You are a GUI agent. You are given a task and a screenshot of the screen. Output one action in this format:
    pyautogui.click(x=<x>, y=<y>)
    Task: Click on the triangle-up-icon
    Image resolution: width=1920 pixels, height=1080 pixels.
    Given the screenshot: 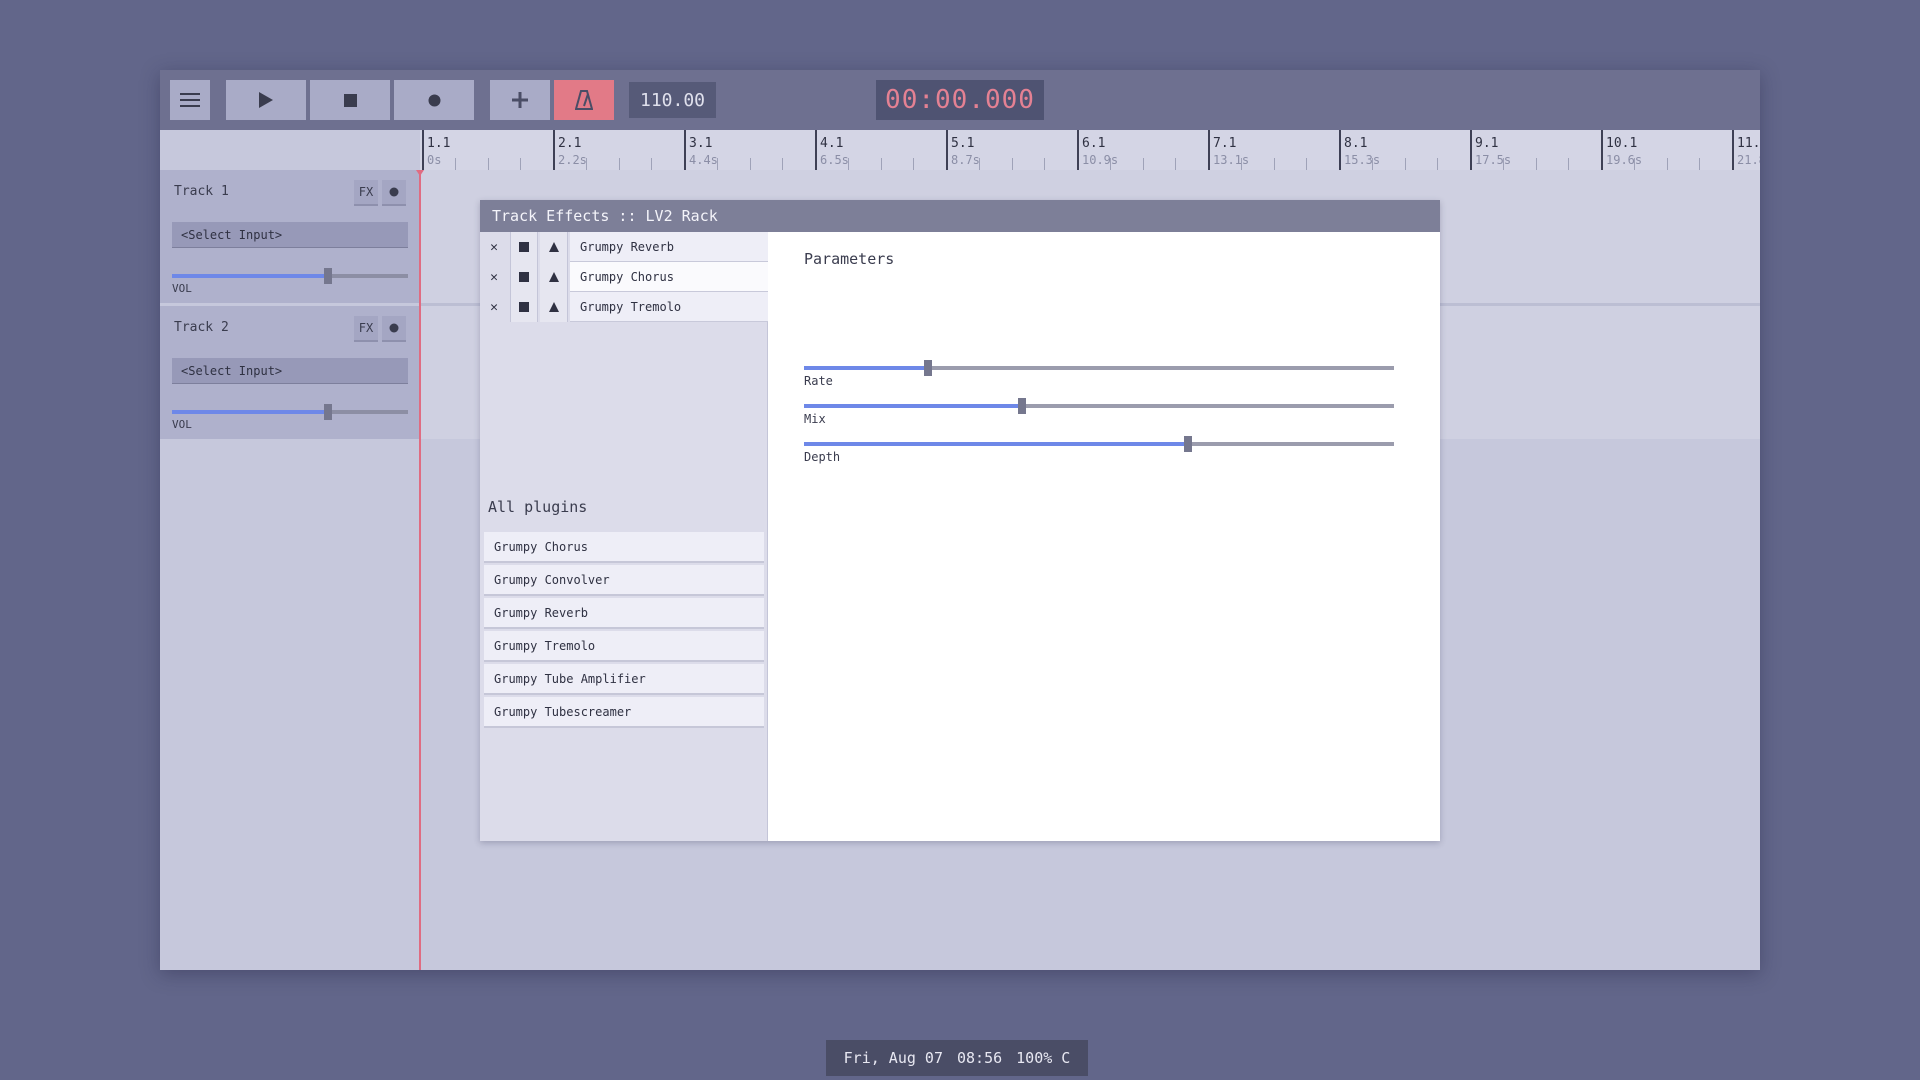 What is the action you would take?
    pyautogui.click(x=553, y=247)
    